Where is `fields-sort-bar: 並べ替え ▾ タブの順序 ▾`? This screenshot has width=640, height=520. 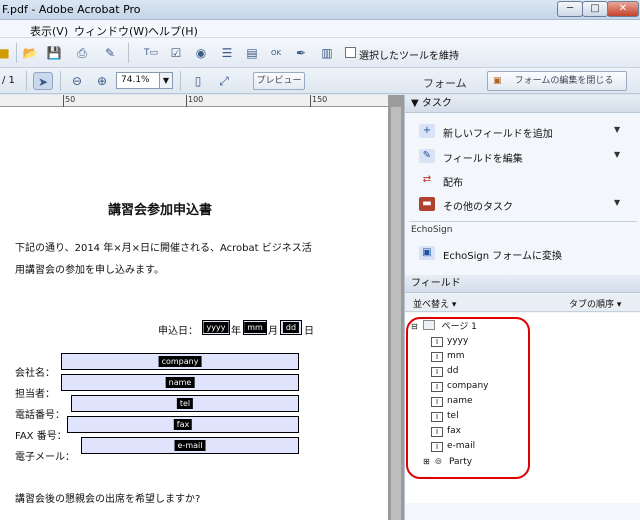
fields-sort-bar: 並べ替え ▾ タブの順序 ▾ is located at coordinates (522, 303).